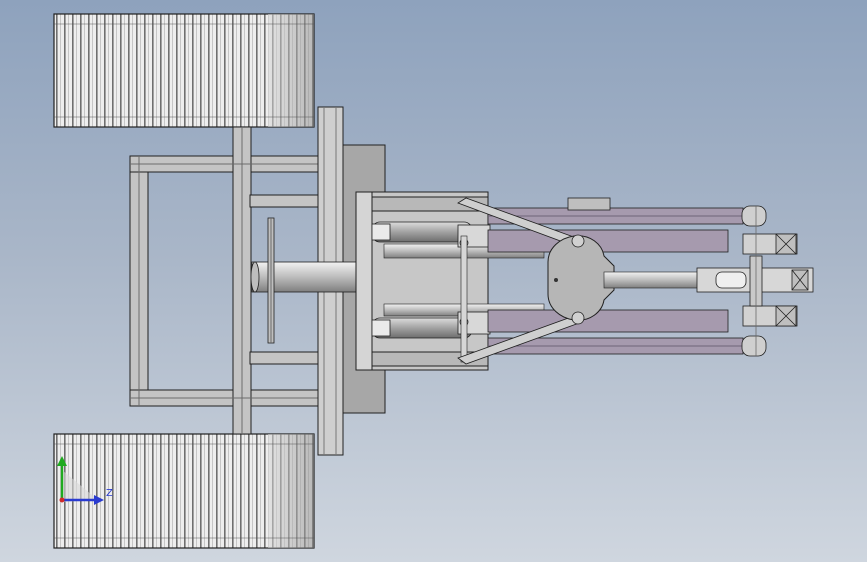 The image size is (867, 562). What do you see at coordinates (654, 280) in the screenshot?
I see `center-rod` at bounding box center [654, 280].